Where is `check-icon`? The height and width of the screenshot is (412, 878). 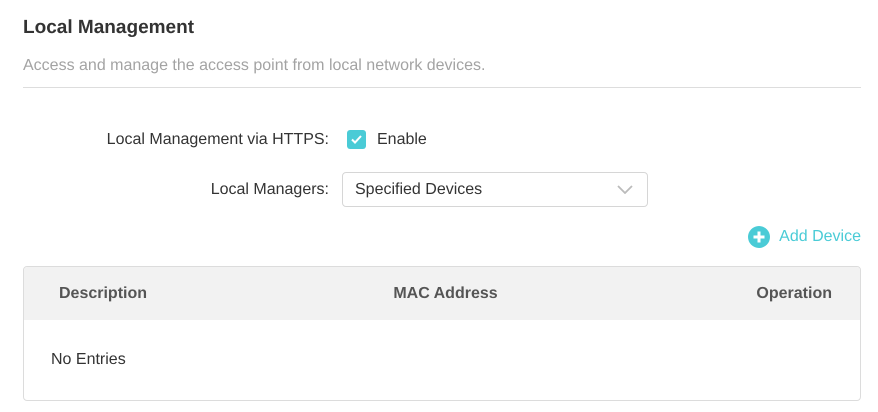 check-icon is located at coordinates (356, 139).